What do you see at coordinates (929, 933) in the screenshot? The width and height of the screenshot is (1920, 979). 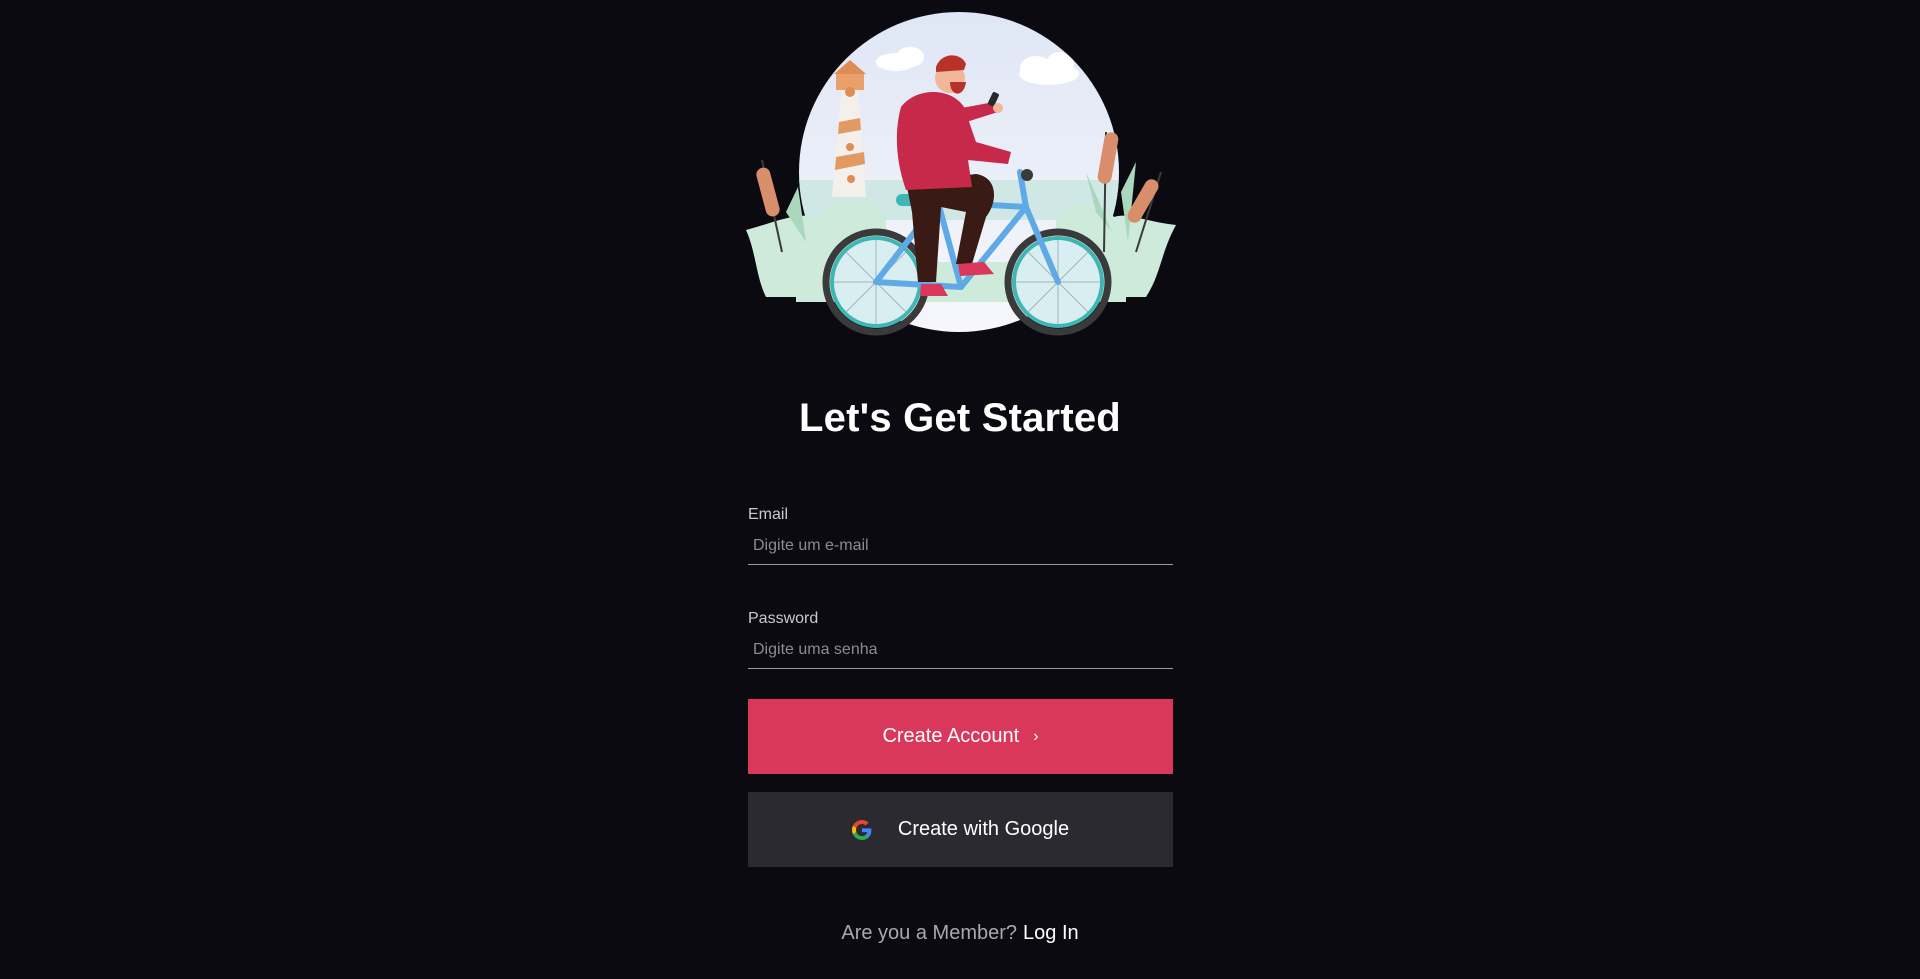 I see `member-question: Are you a Member?` at bounding box center [929, 933].